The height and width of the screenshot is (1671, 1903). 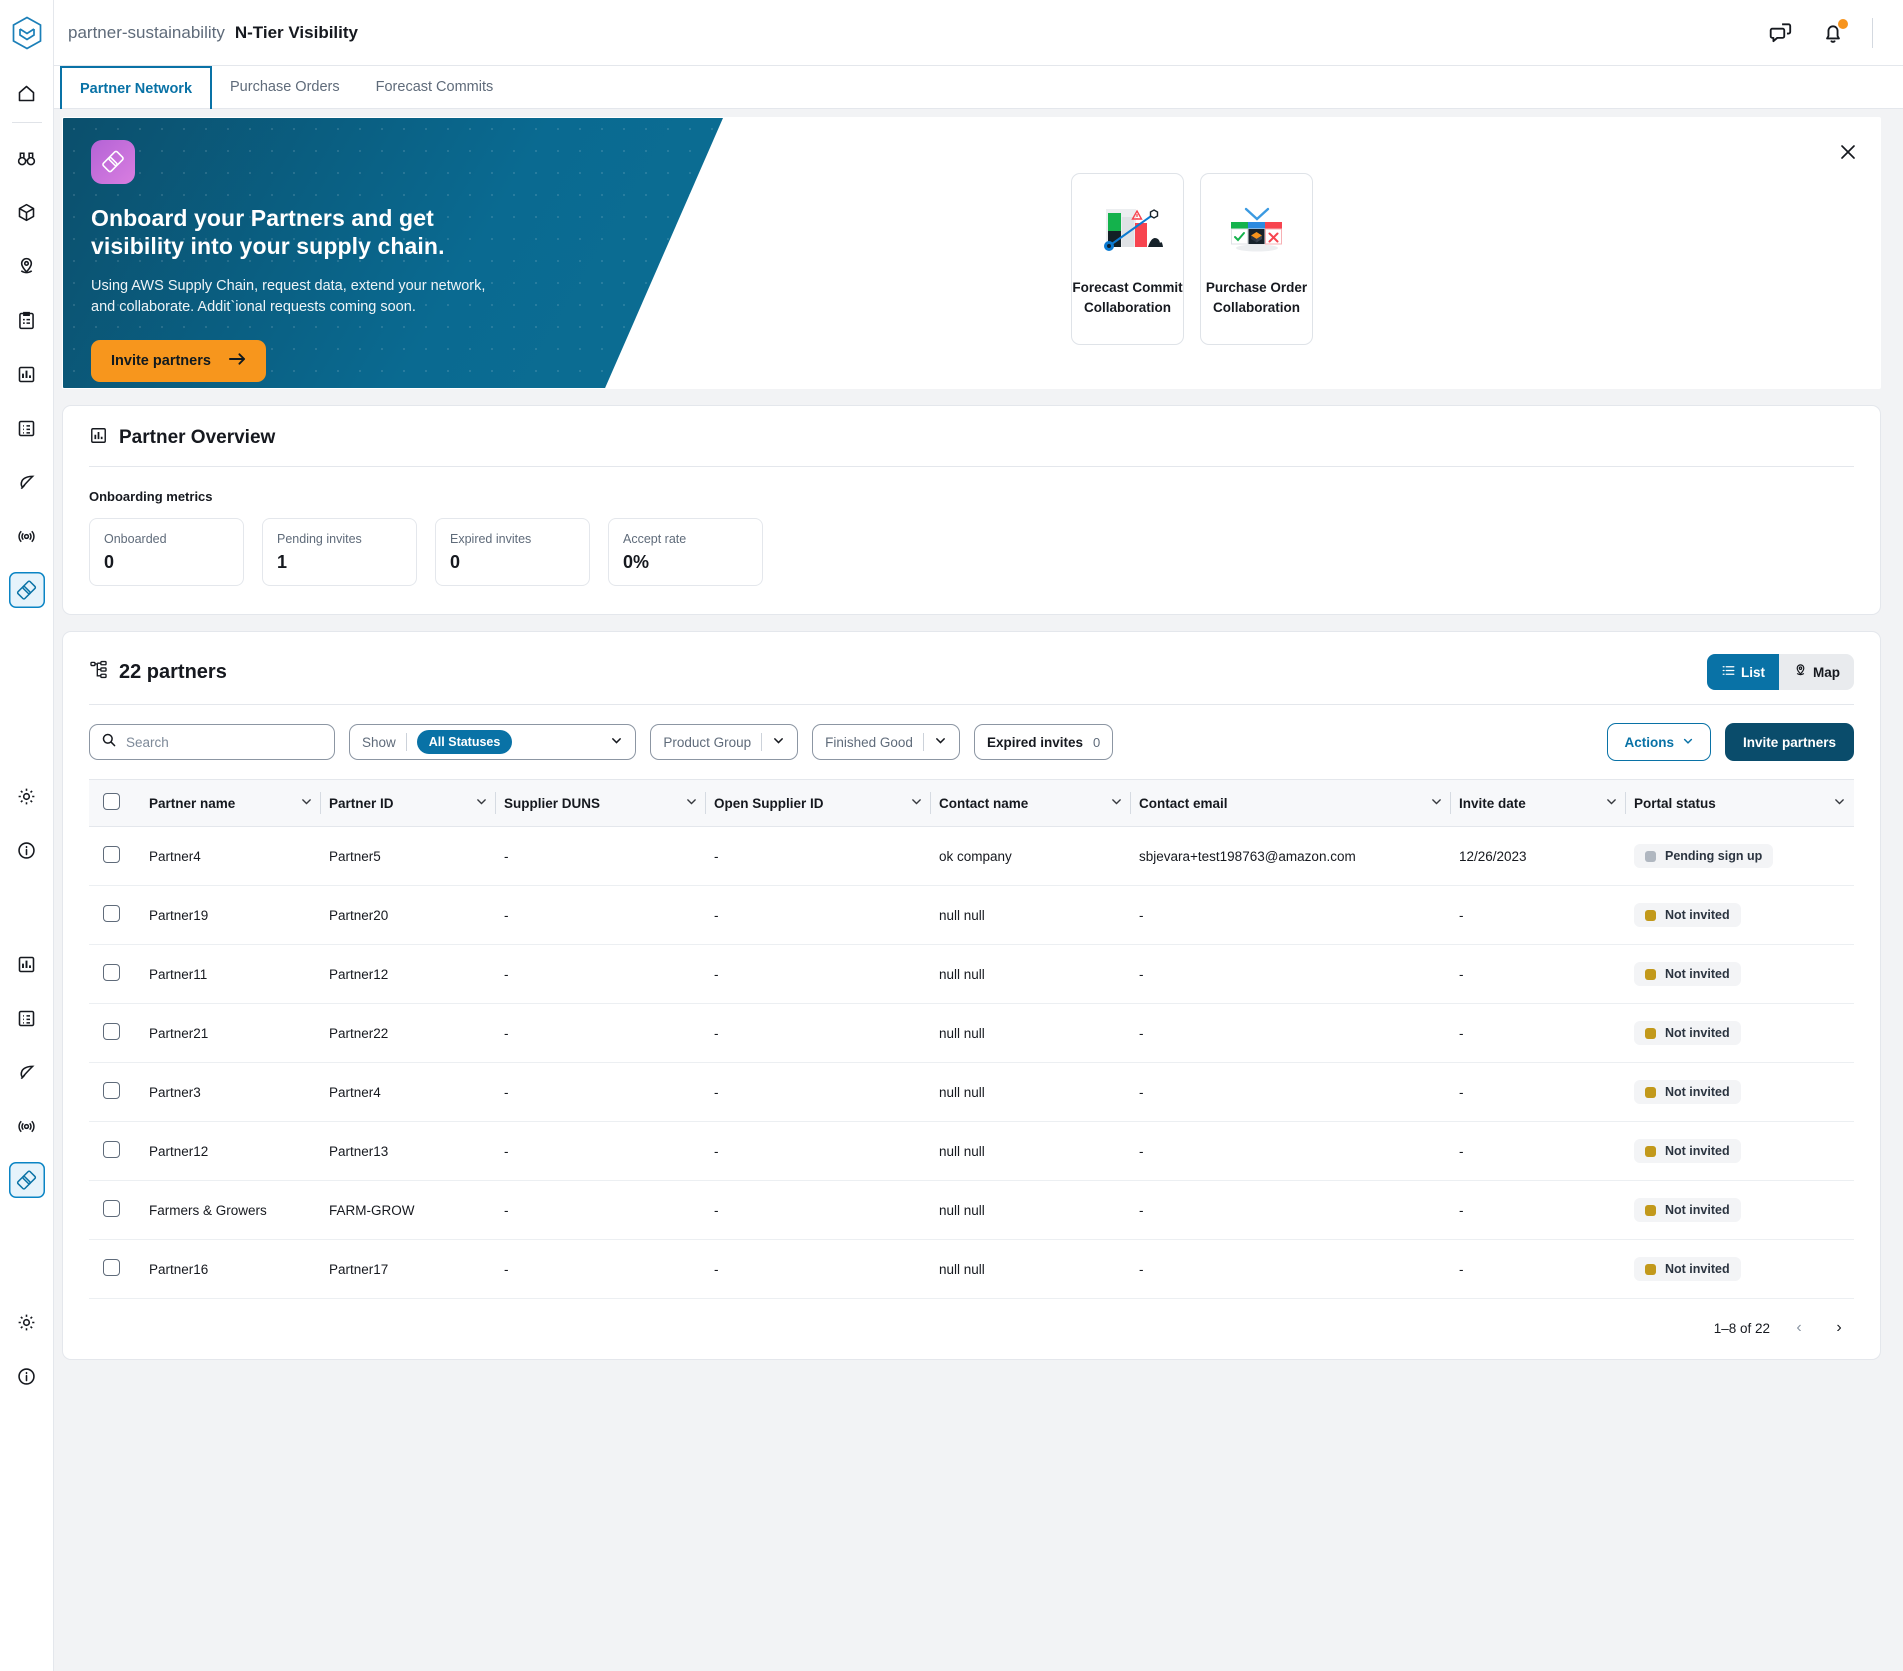 What do you see at coordinates (1781, 33) in the screenshot?
I see `chat-icon` at bounding box center [1781, 33].